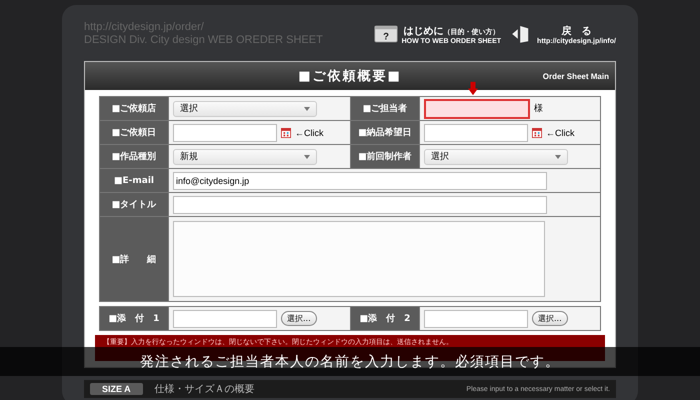 This screenshot has height=400, width=700. What do you see at coordinates (577, 31) in the screenshot?
I see `link-title: 戻 る` at bounding box center [577, 31].